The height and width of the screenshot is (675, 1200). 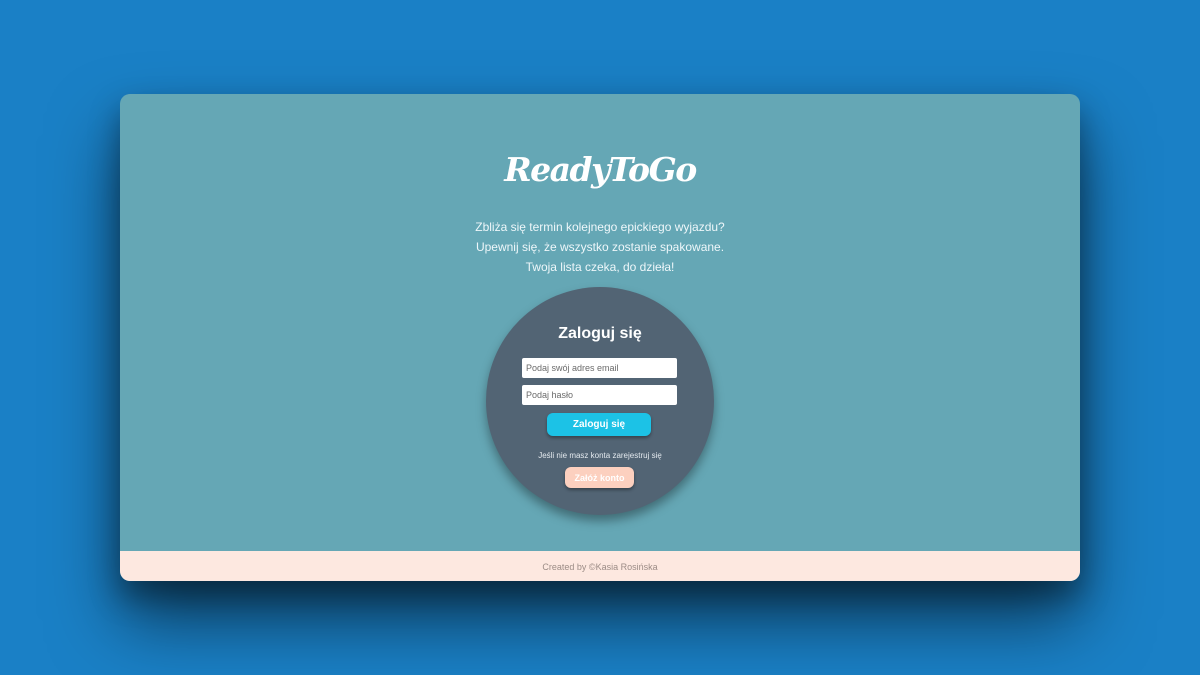 I want to click on login-title: Zaloguj się, so click(x=600, y=333).